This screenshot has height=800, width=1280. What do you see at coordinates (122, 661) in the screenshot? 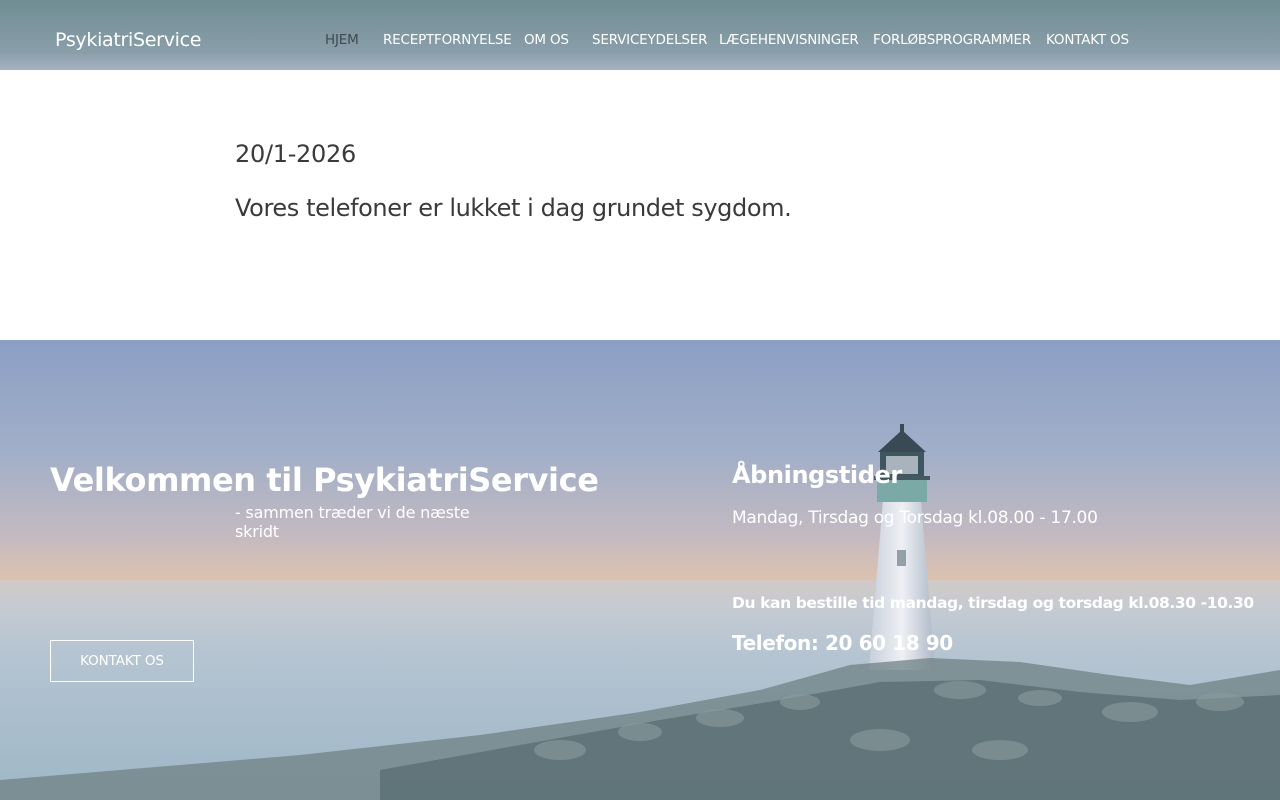
I see `contact-us-button: KONTAKT OS` at bounding box center [122, 661].